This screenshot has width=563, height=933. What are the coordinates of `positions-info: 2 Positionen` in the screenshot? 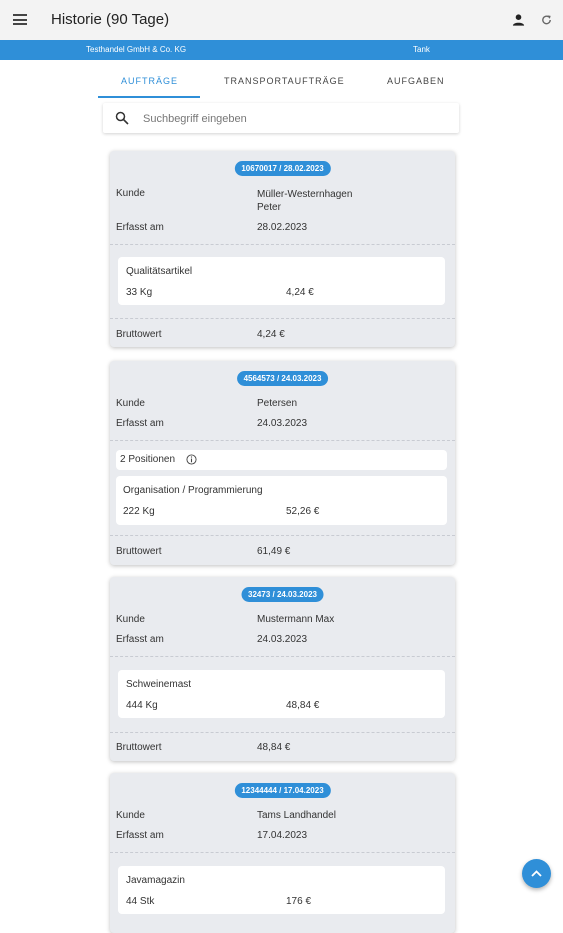 It's located at (281, 460).